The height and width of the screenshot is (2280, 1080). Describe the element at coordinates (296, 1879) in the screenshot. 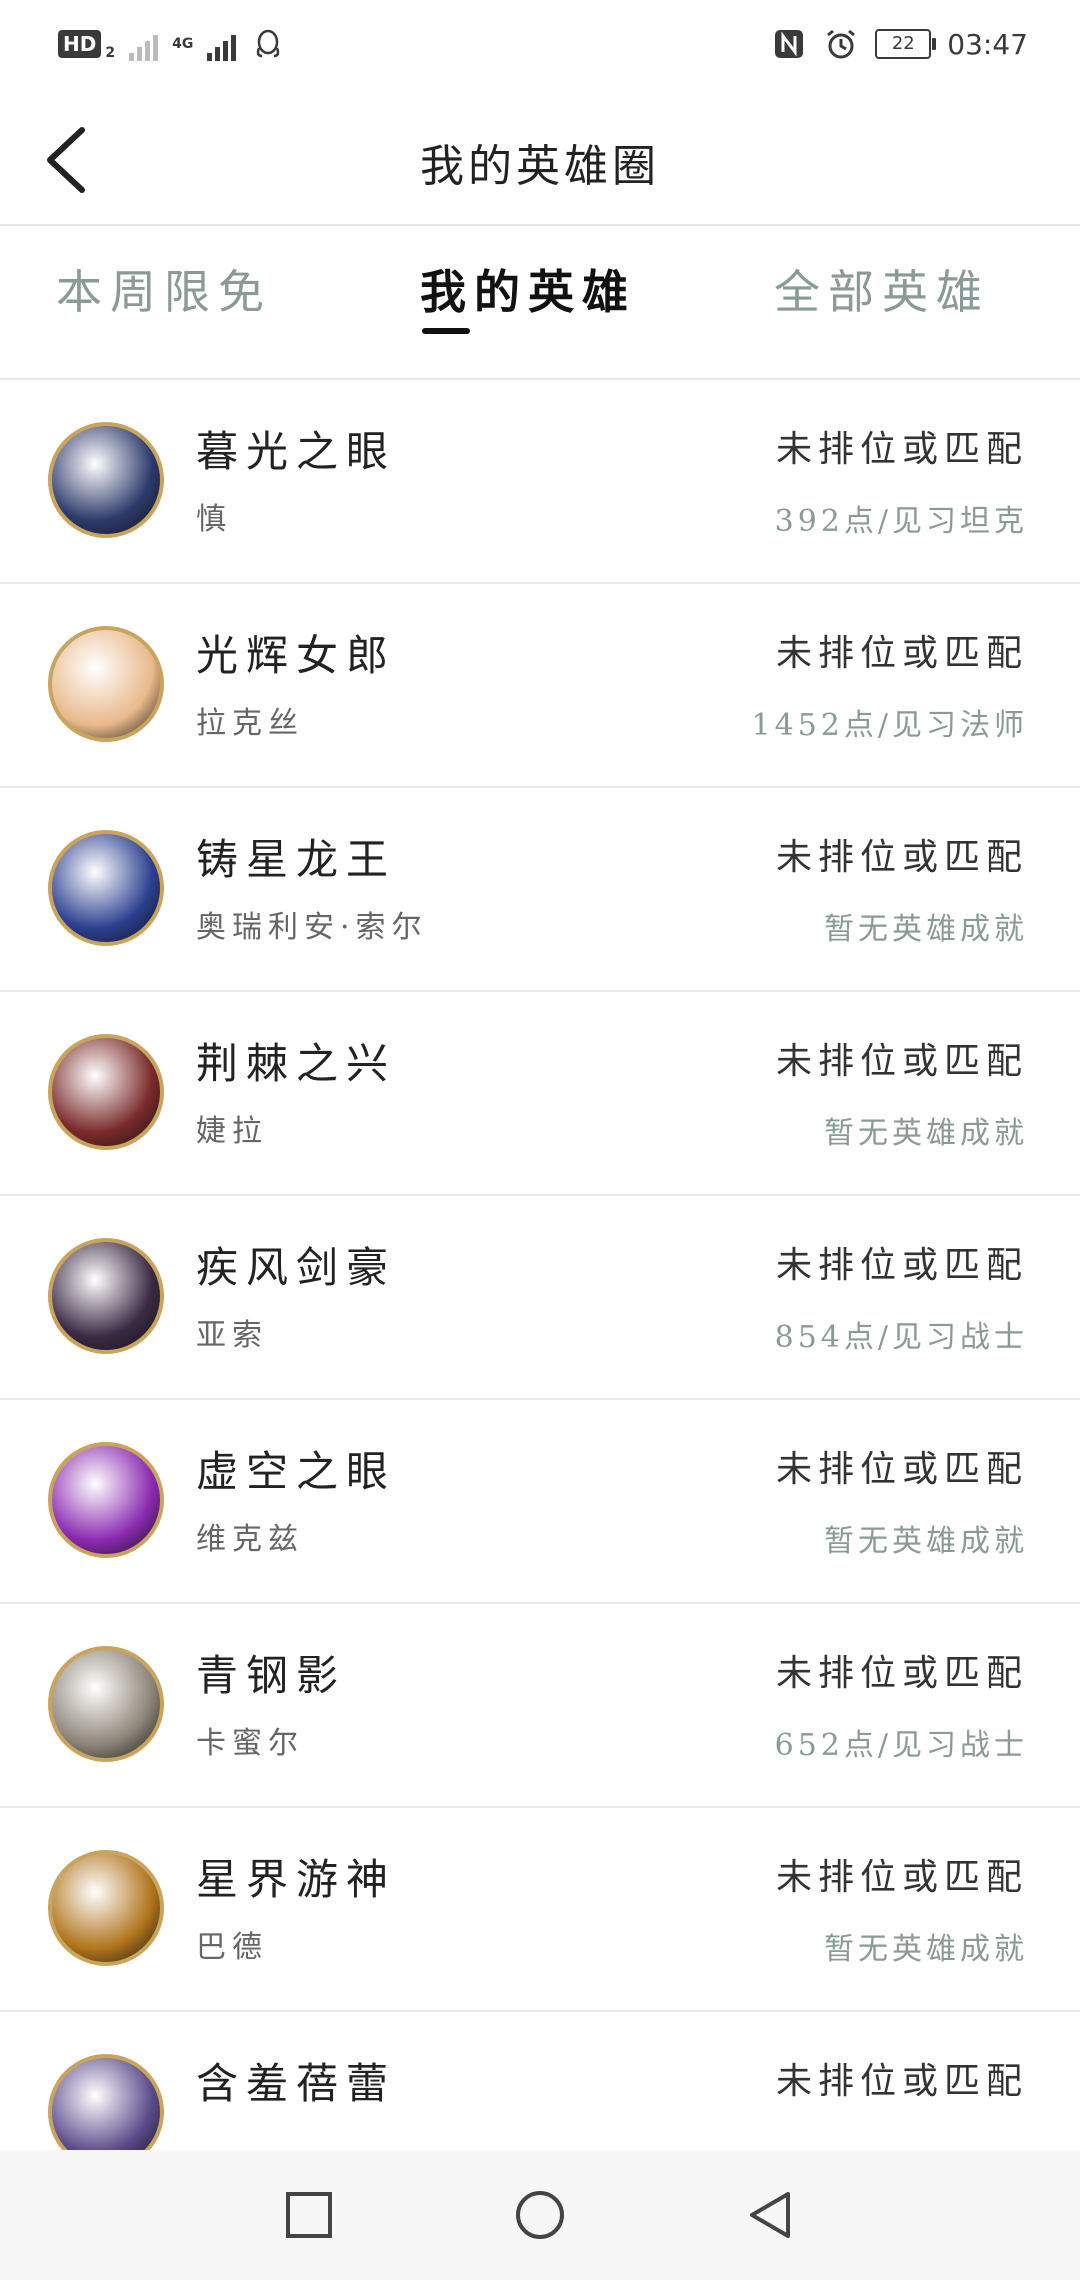

I see `hero-title: 星界游神` at that location.